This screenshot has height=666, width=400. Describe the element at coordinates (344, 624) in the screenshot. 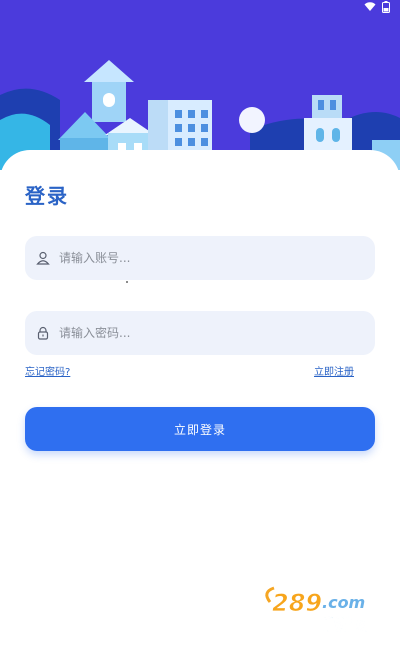

I see `watermark-subtitle: 手游网` at that location.